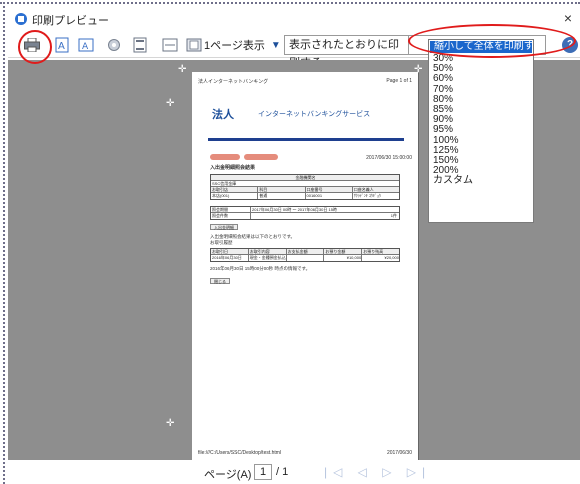 The width and height of the screenshot is (580, 484). I want to click on pages-per-view-select: 1ページ表示 ▼, so click(242, 45).